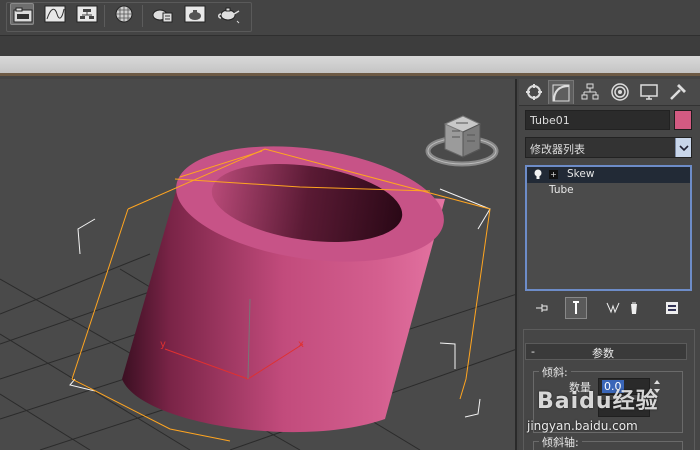 The width and height of the screenshot is (700, 450). I want to click on schematic-view-icon, so click(87, 14).